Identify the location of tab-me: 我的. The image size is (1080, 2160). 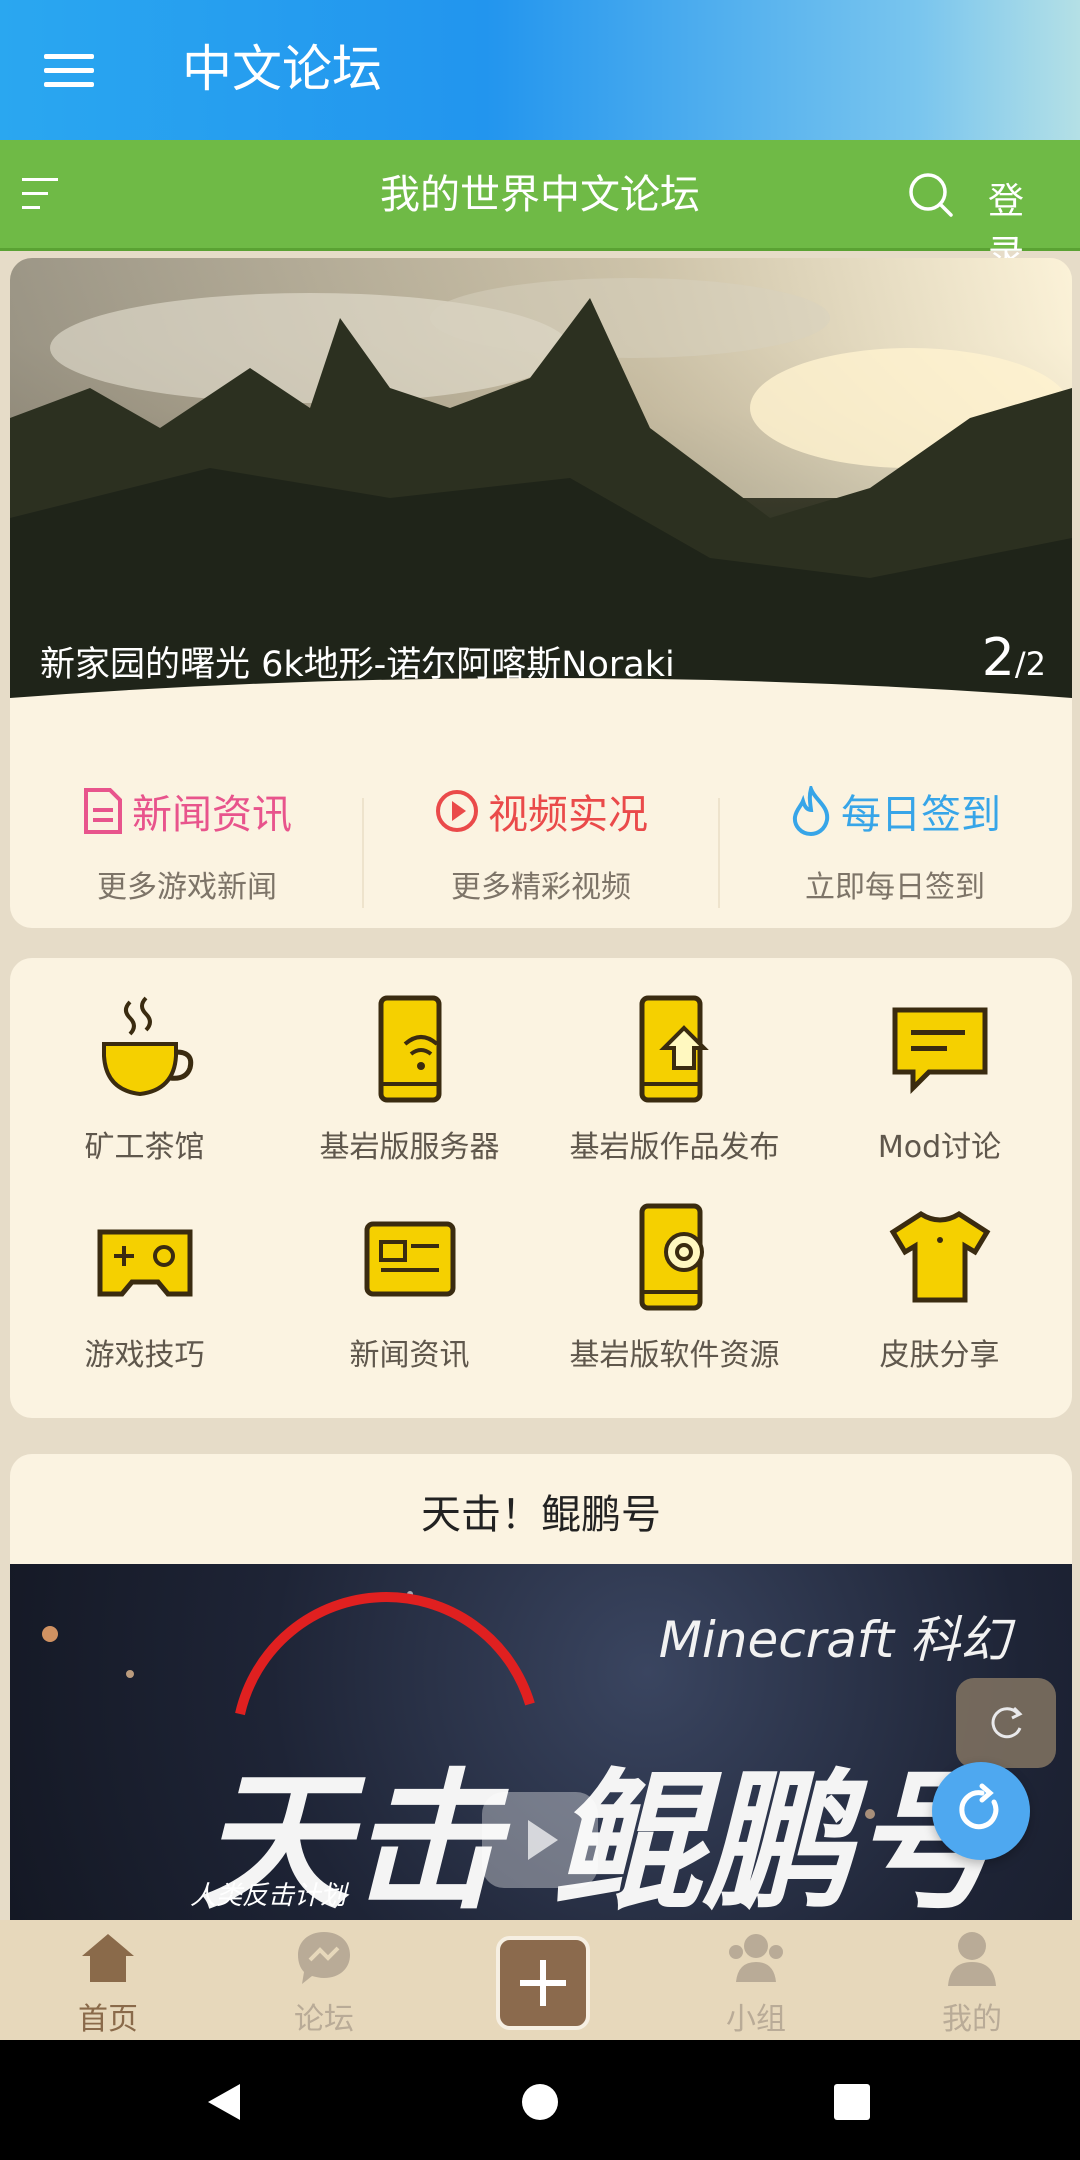
(972, 1980).